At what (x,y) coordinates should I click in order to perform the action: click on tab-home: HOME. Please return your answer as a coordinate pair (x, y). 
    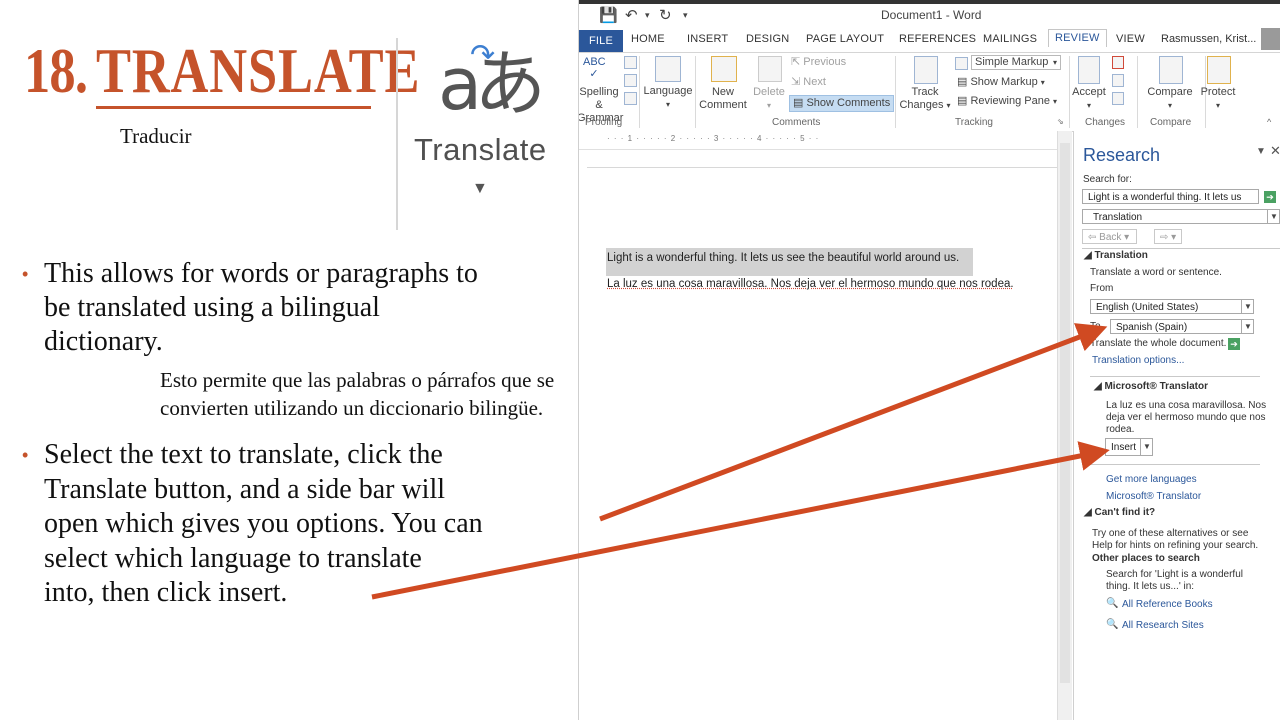
    Looking at the image, I should click on (648, 39).